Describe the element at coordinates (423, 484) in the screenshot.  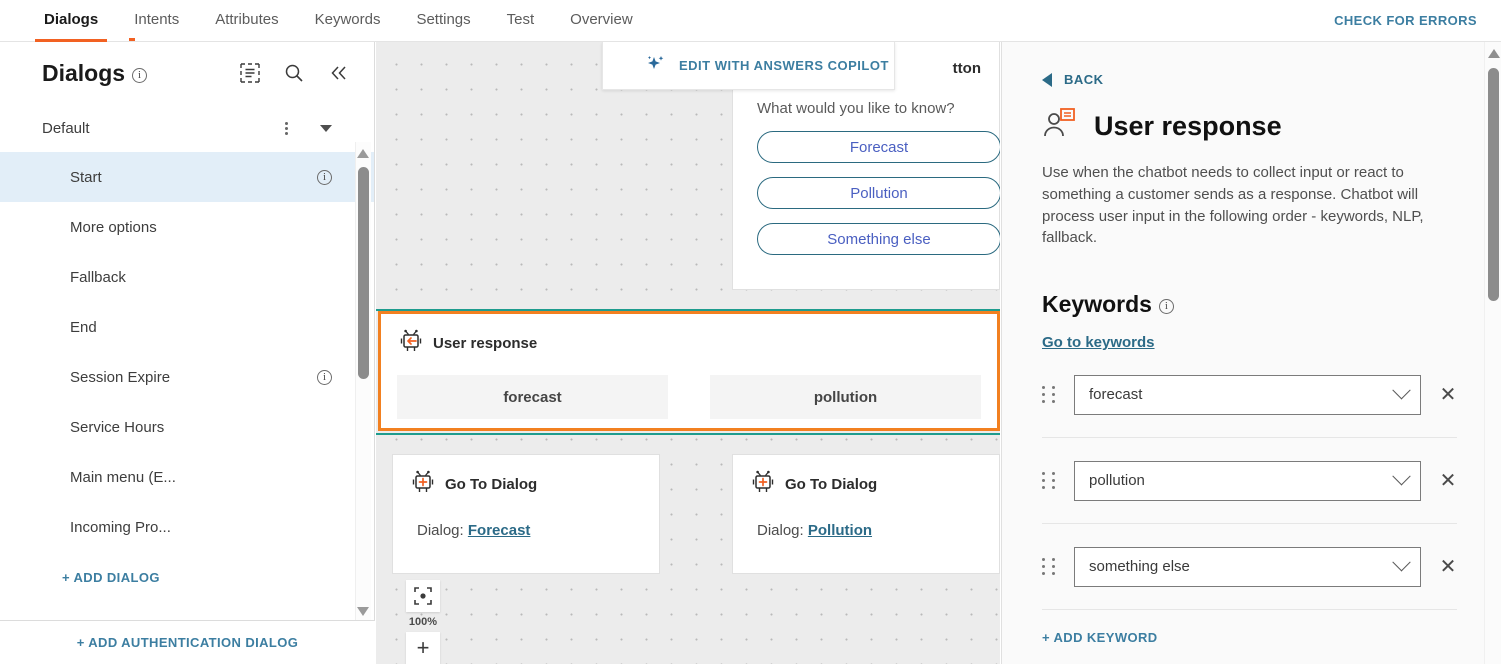
I see `go-to-dialog-robot-icon` at that location.